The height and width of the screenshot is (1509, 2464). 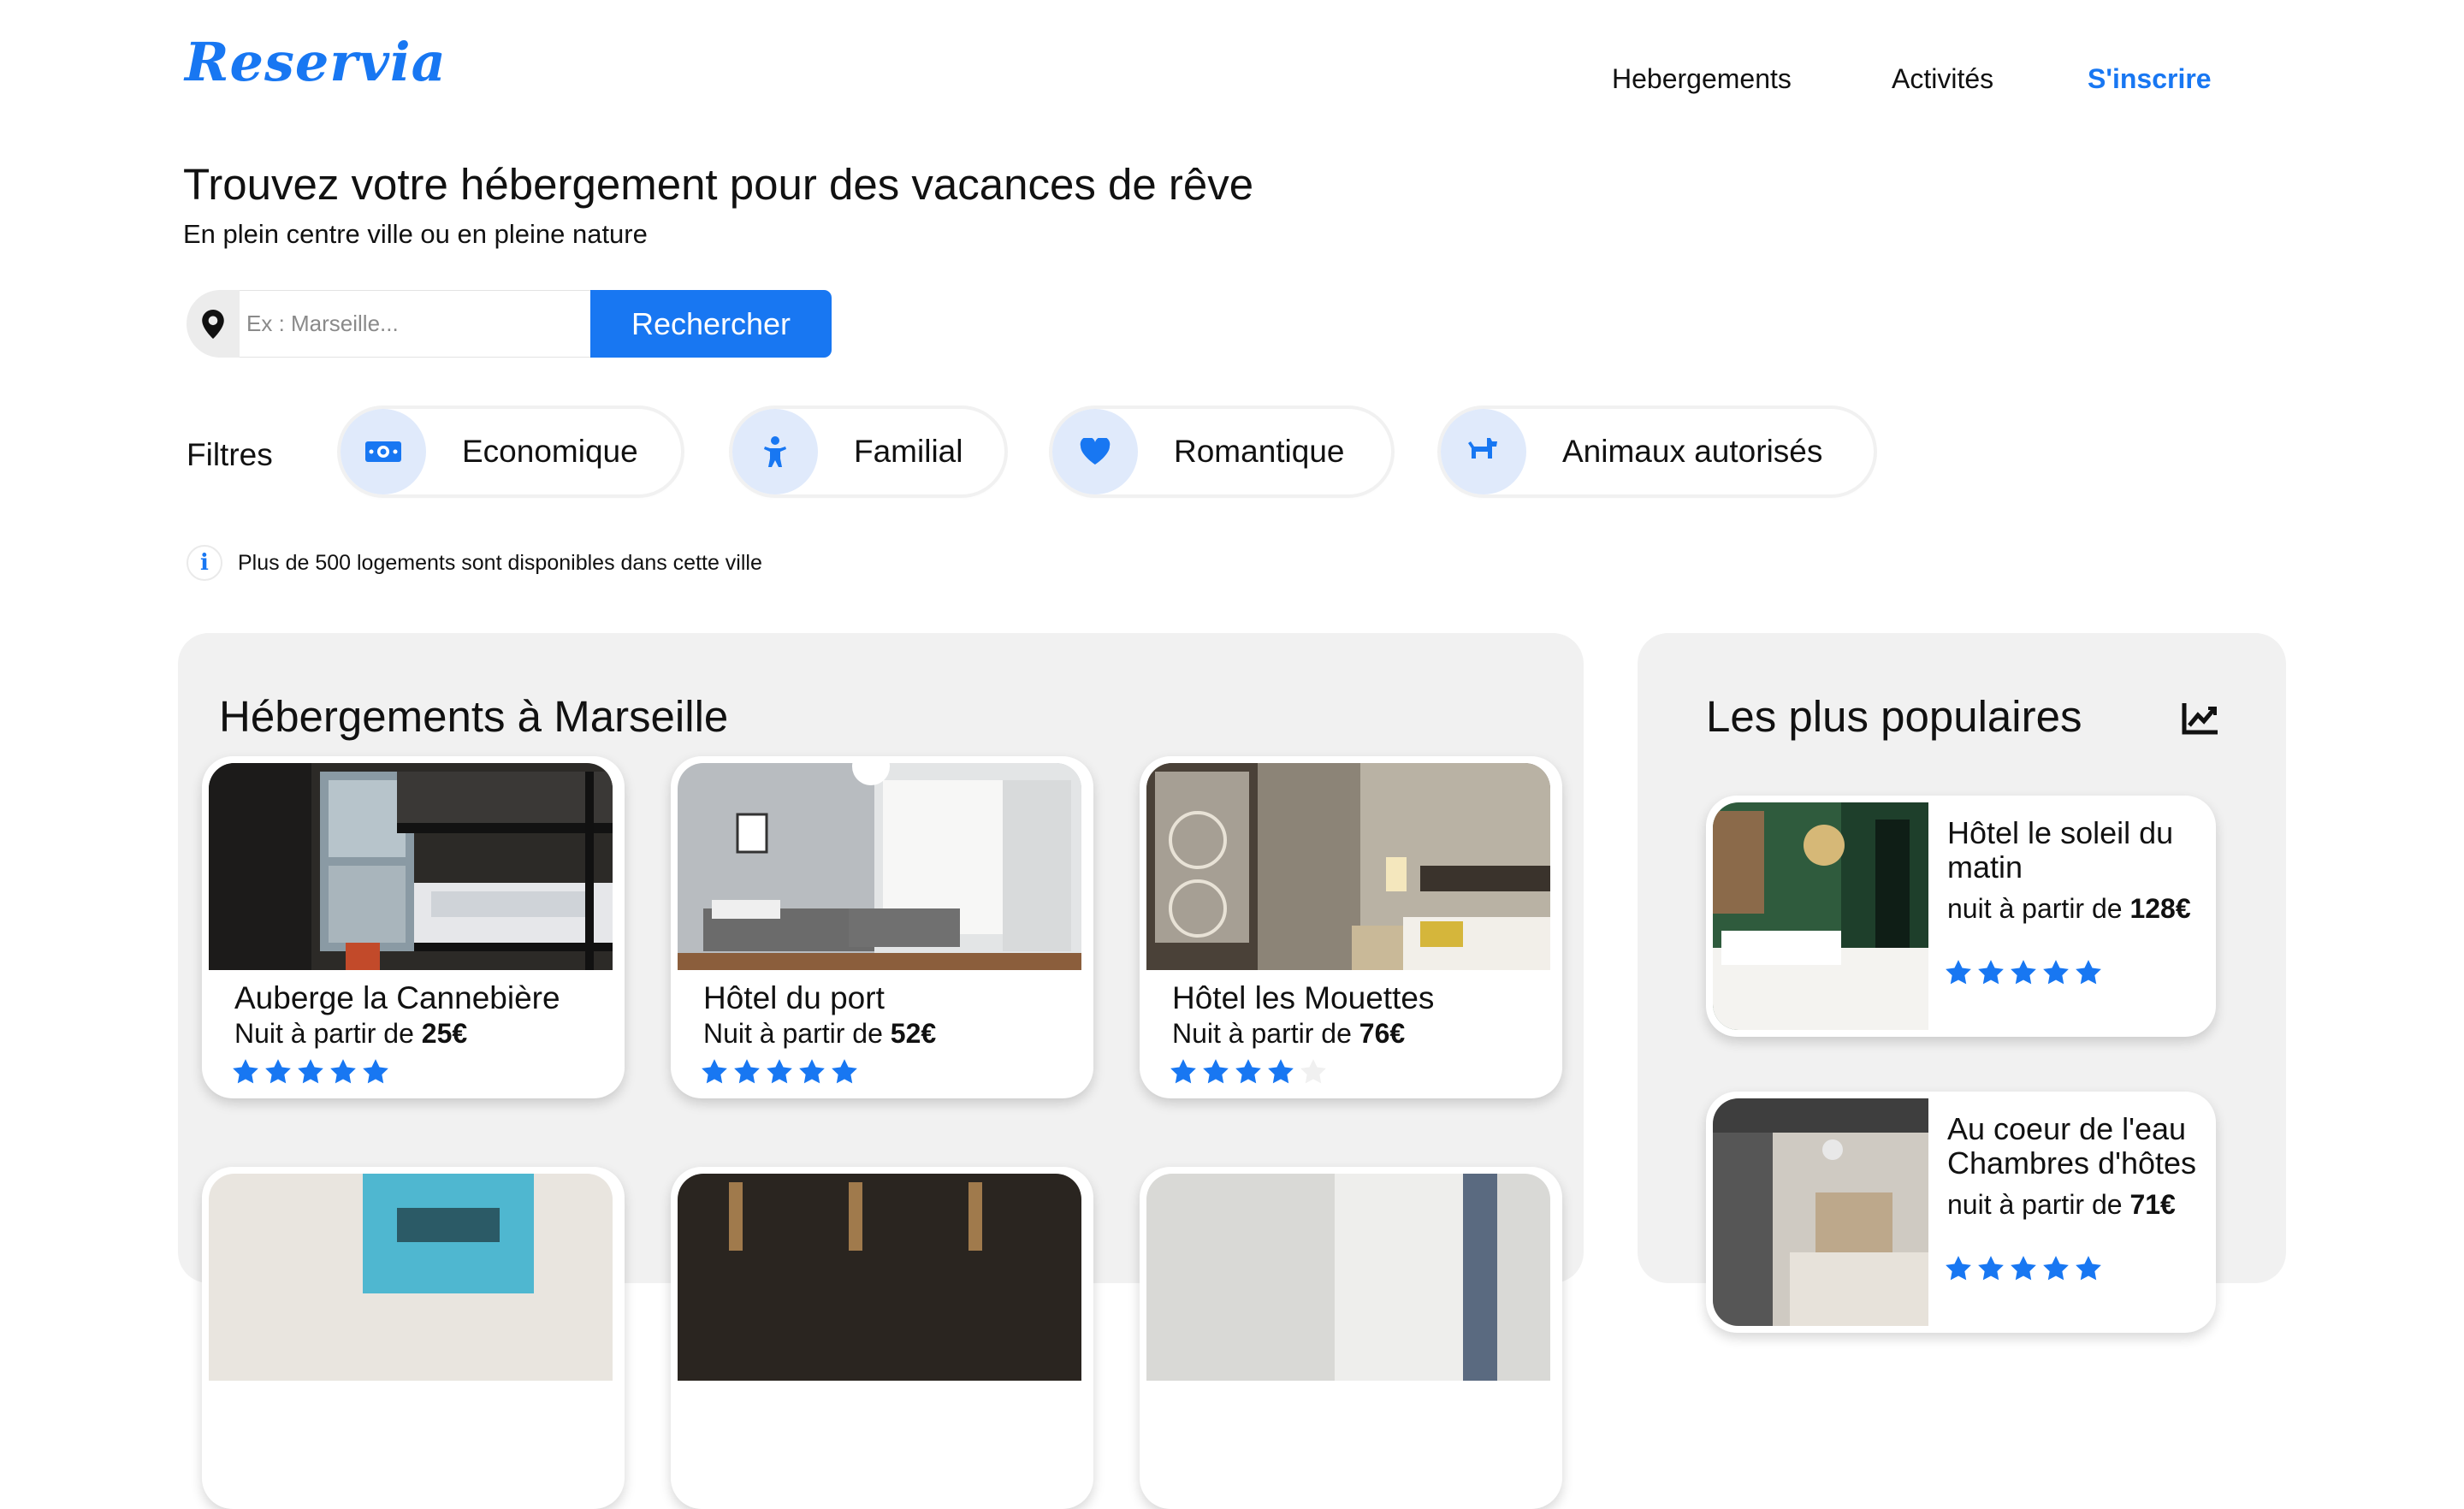 I want to click on filter-animaux-autorises: Animaux autorisés, so click(x=1657, y=451).